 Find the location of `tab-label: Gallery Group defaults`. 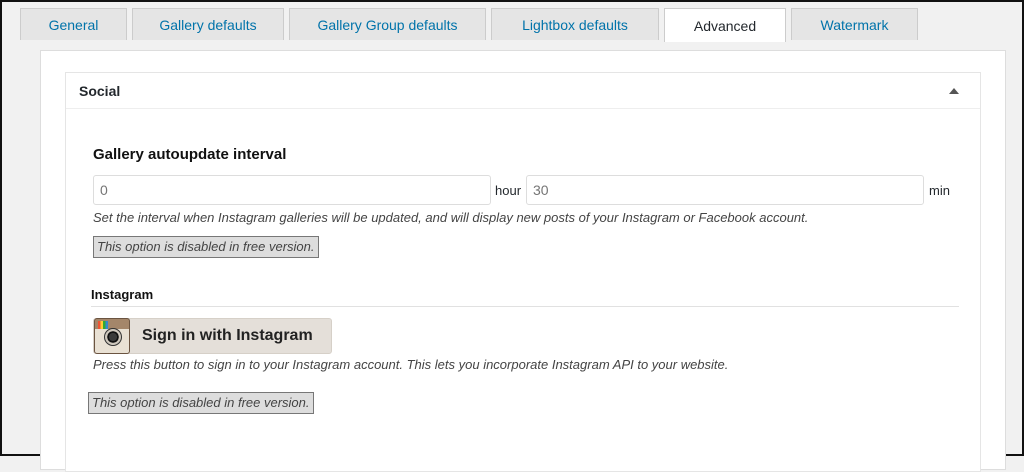

tab-label: Gallery Group defaults is located at coordinates (387, 24).